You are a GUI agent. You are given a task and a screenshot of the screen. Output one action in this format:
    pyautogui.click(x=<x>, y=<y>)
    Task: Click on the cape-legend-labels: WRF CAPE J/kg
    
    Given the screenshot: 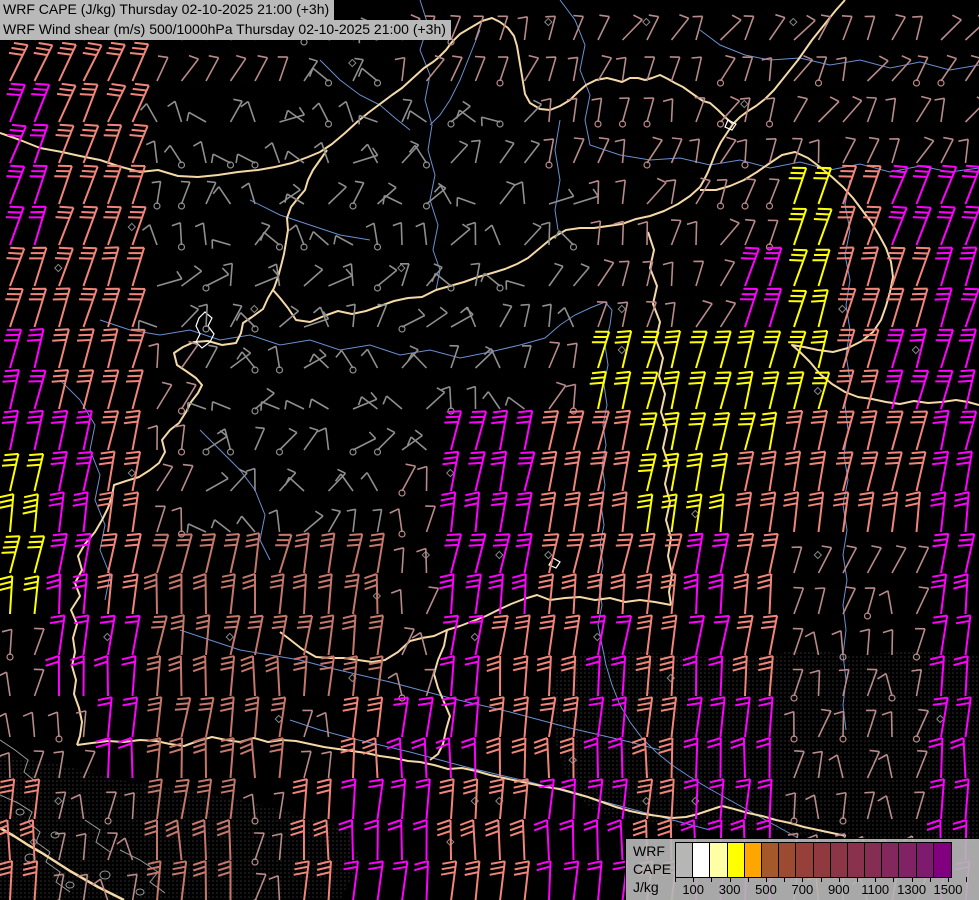 What is the action you would take?
    pyautogui.click(x=652, y=869)
    